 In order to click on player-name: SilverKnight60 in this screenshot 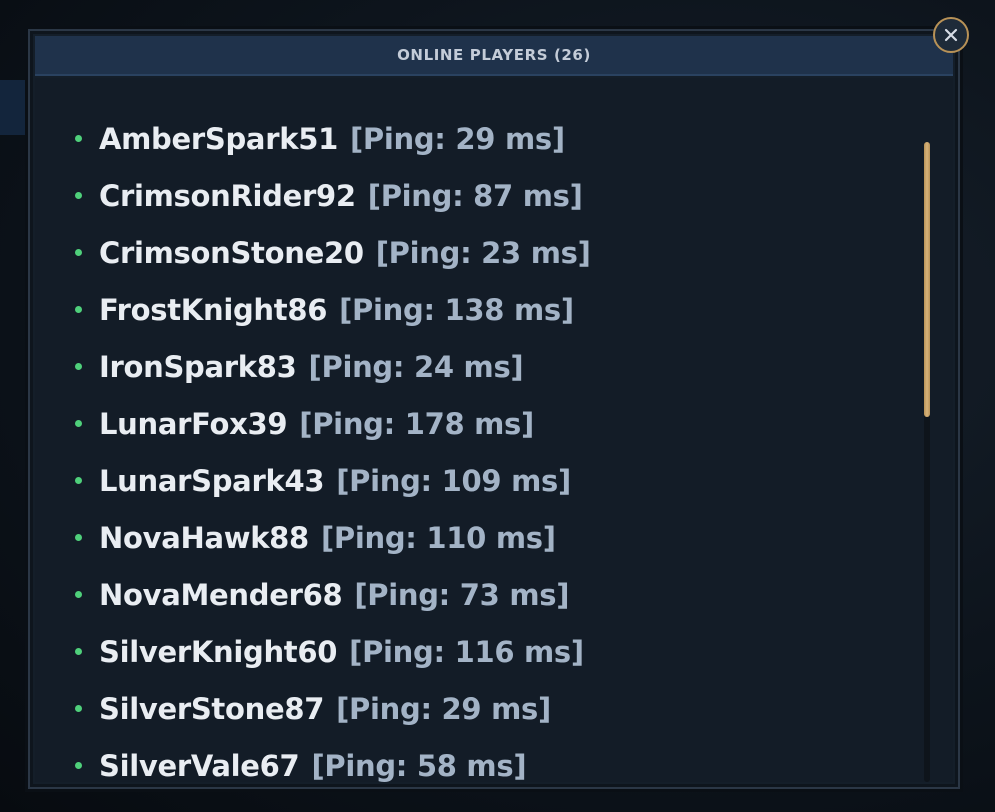, I will do `click(218, 651)`.